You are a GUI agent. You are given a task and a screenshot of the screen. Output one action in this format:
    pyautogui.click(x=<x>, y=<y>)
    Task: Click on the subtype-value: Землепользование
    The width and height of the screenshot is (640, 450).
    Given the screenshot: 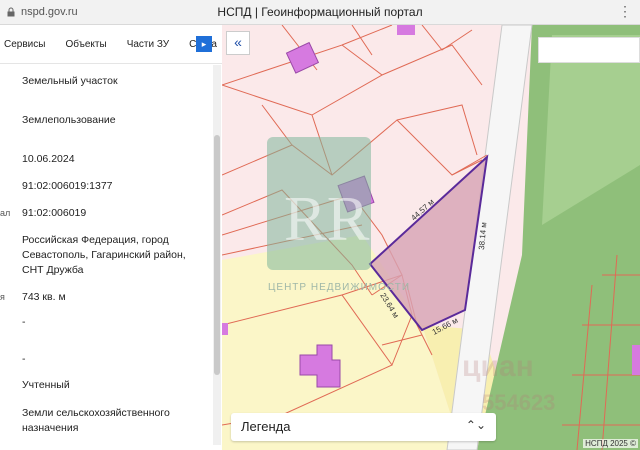 What is the action you would take?
    pyautogui.click(x=69, y=120)
    